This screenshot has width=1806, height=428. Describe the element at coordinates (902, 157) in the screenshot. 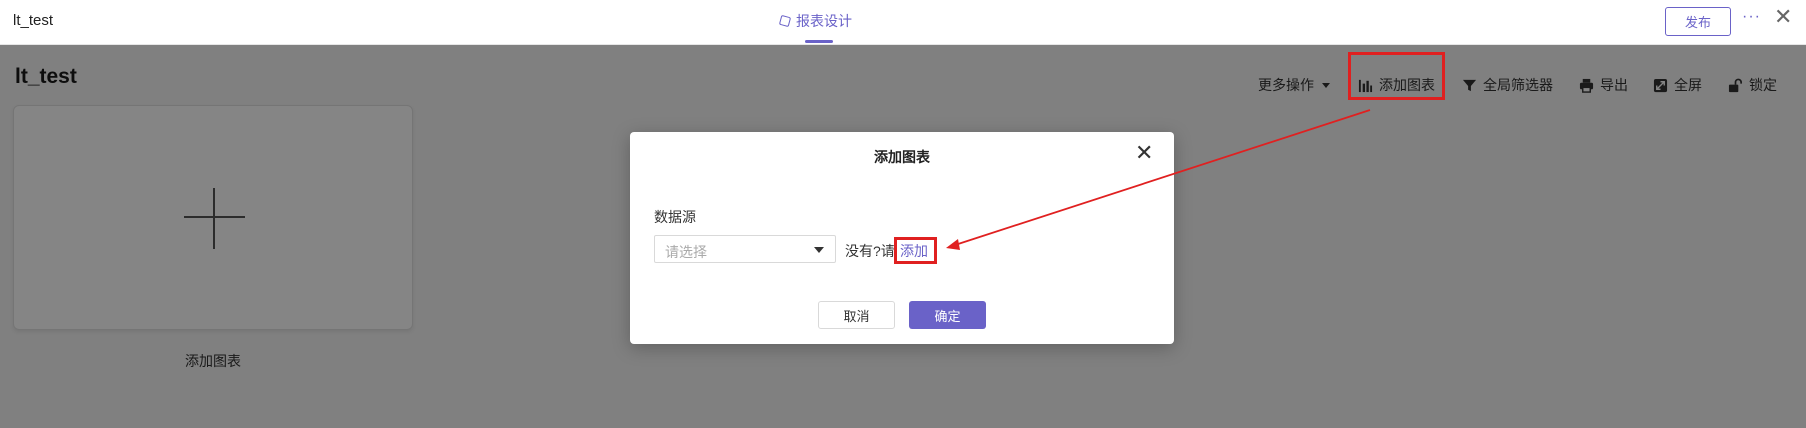

I see `dialog-title: 添加图表` at that location.